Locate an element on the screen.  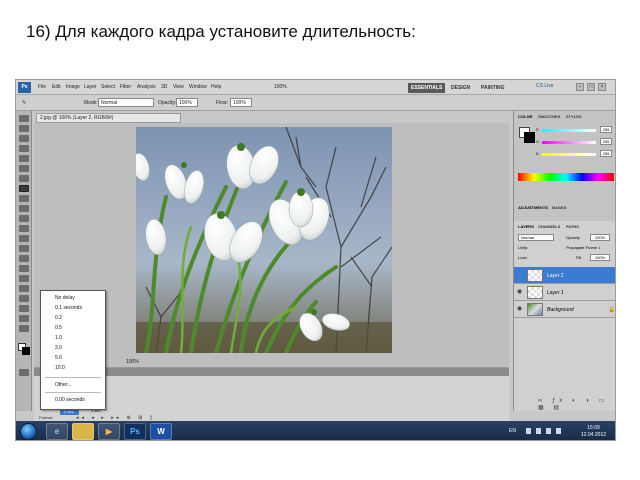
lasso-tool-icon is located at coordinates (24, 138).